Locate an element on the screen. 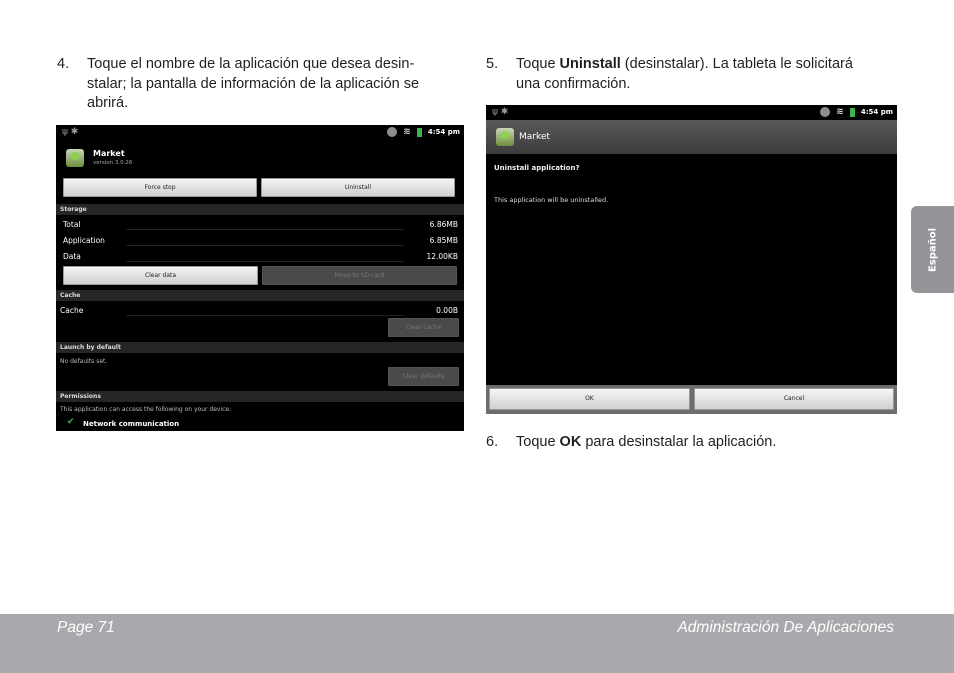  force-stop-button: Force stop is located at coordinates (160, 187).